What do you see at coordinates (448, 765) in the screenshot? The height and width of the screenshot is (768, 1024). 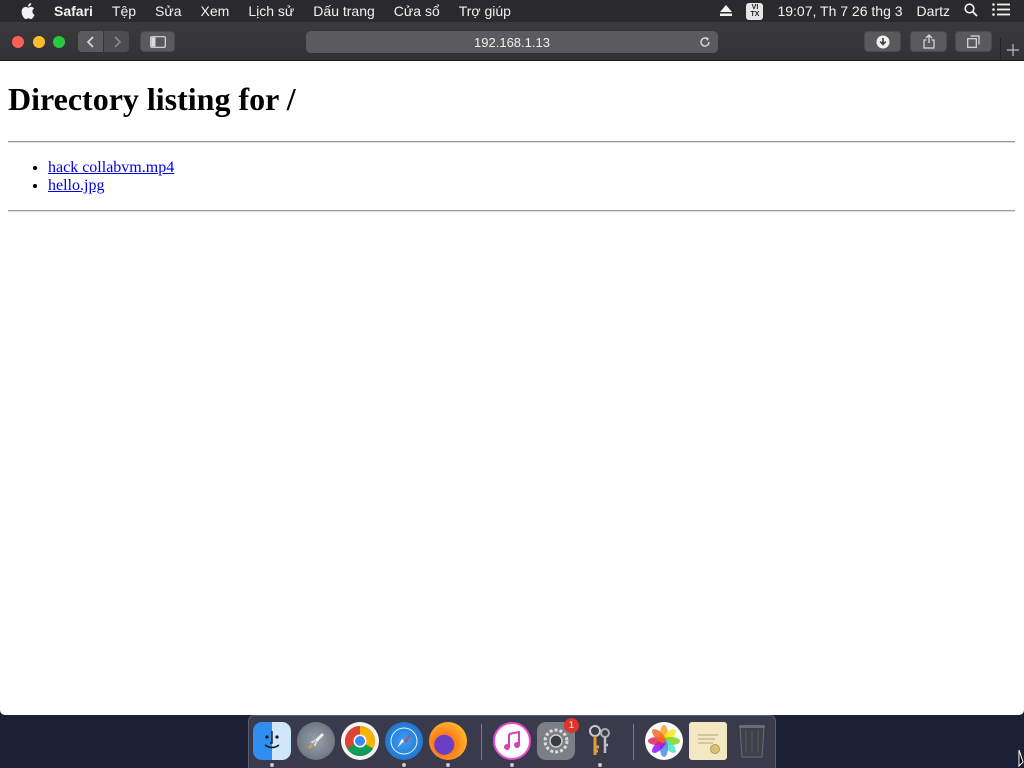 I see `firefox-running-indicator` at bounding box center [448, 765].